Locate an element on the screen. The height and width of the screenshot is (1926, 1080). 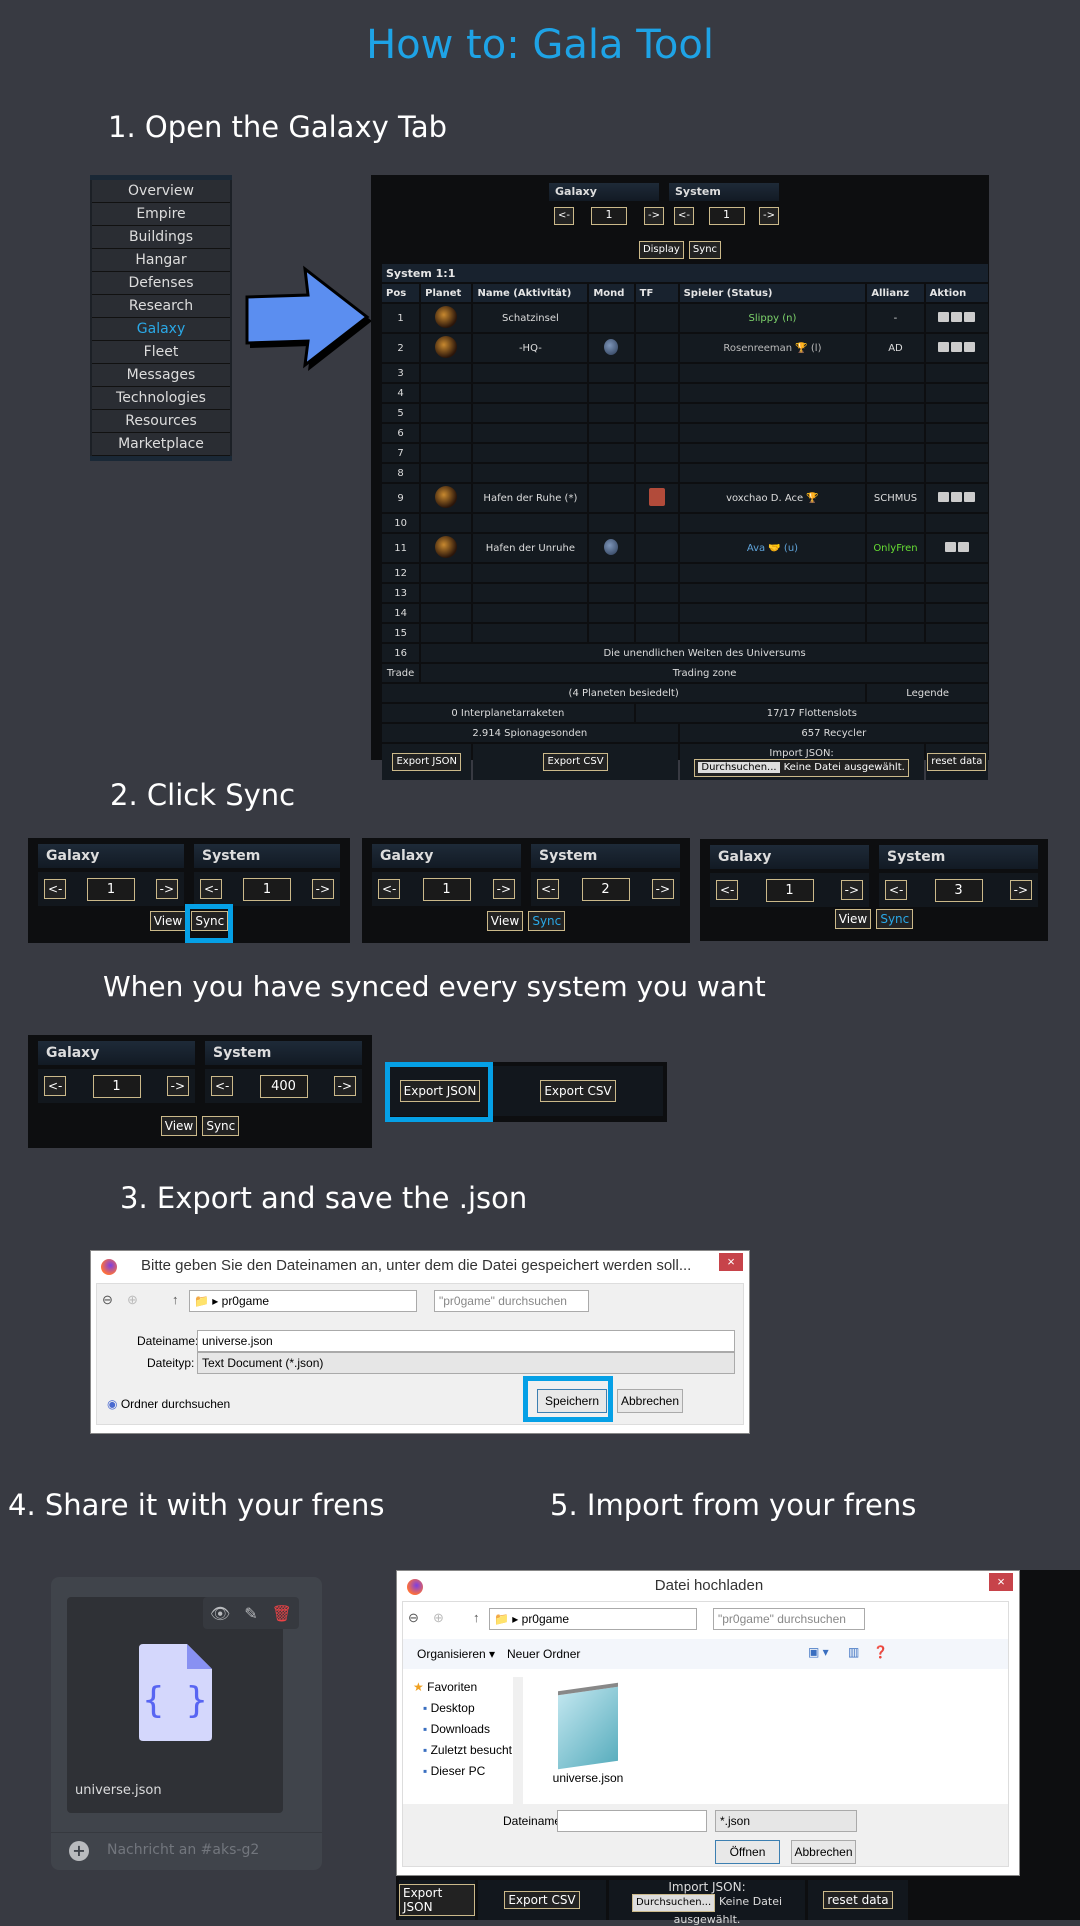
file-item: universe.json is located at coordinates (588, 1733).